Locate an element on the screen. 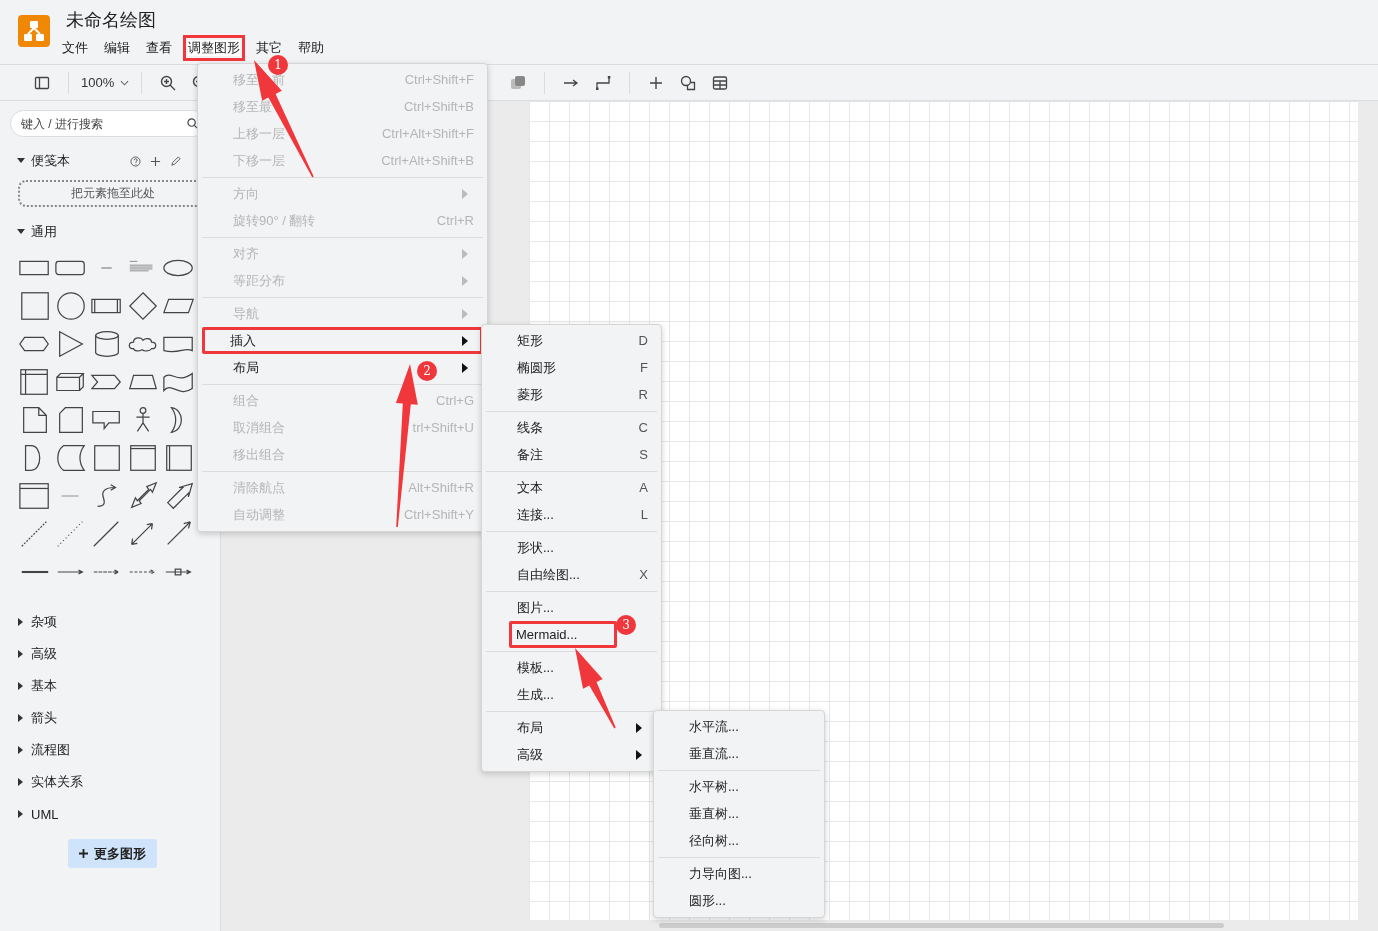 The width and height of the screenshot is (1378, 931). shortcut-text: Ctrl+Shift+Y is located at coordinates (438, 514).